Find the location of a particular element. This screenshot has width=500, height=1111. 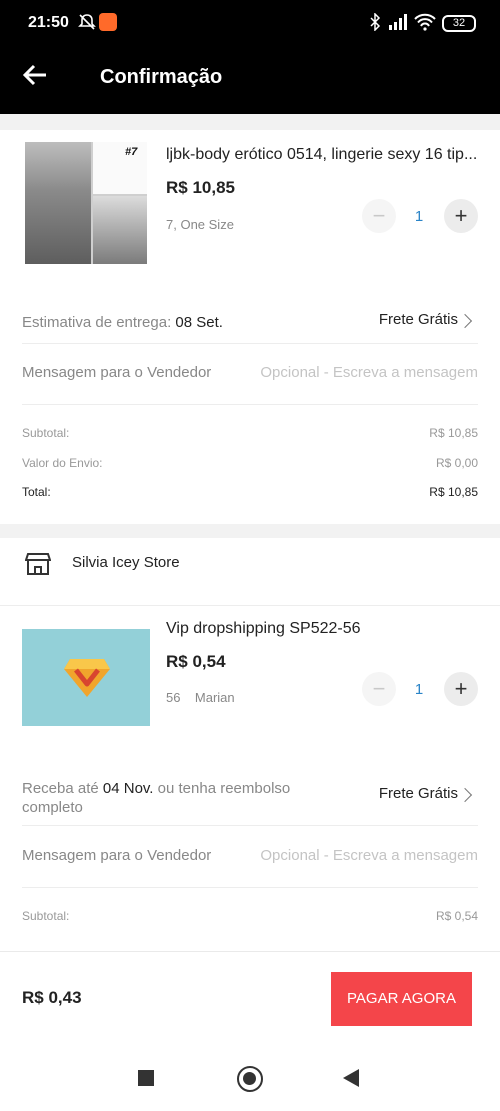

product-price: R$ 0,54 is located at coordinates (196, 661).